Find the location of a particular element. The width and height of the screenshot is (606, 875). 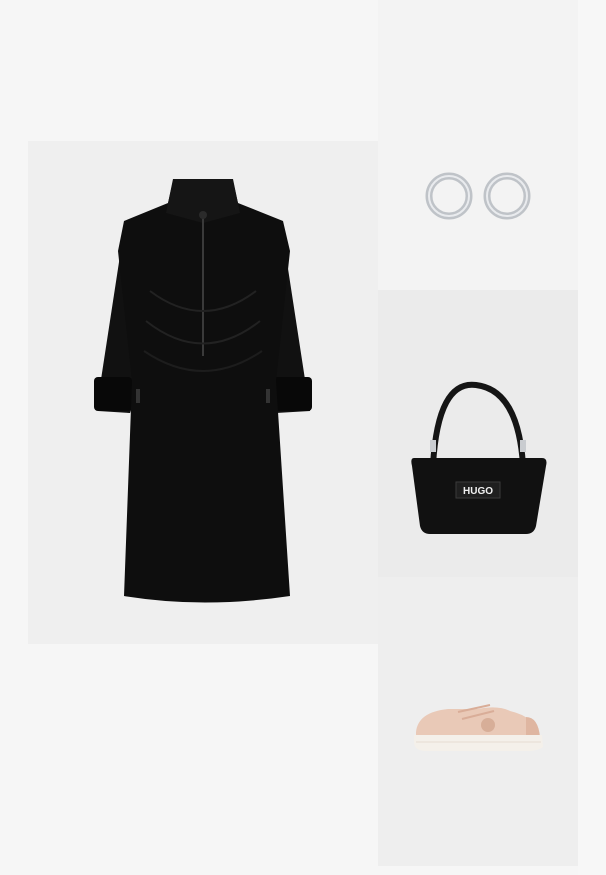

bag-brand-label: HUGO is located at coordinates (478, 491).